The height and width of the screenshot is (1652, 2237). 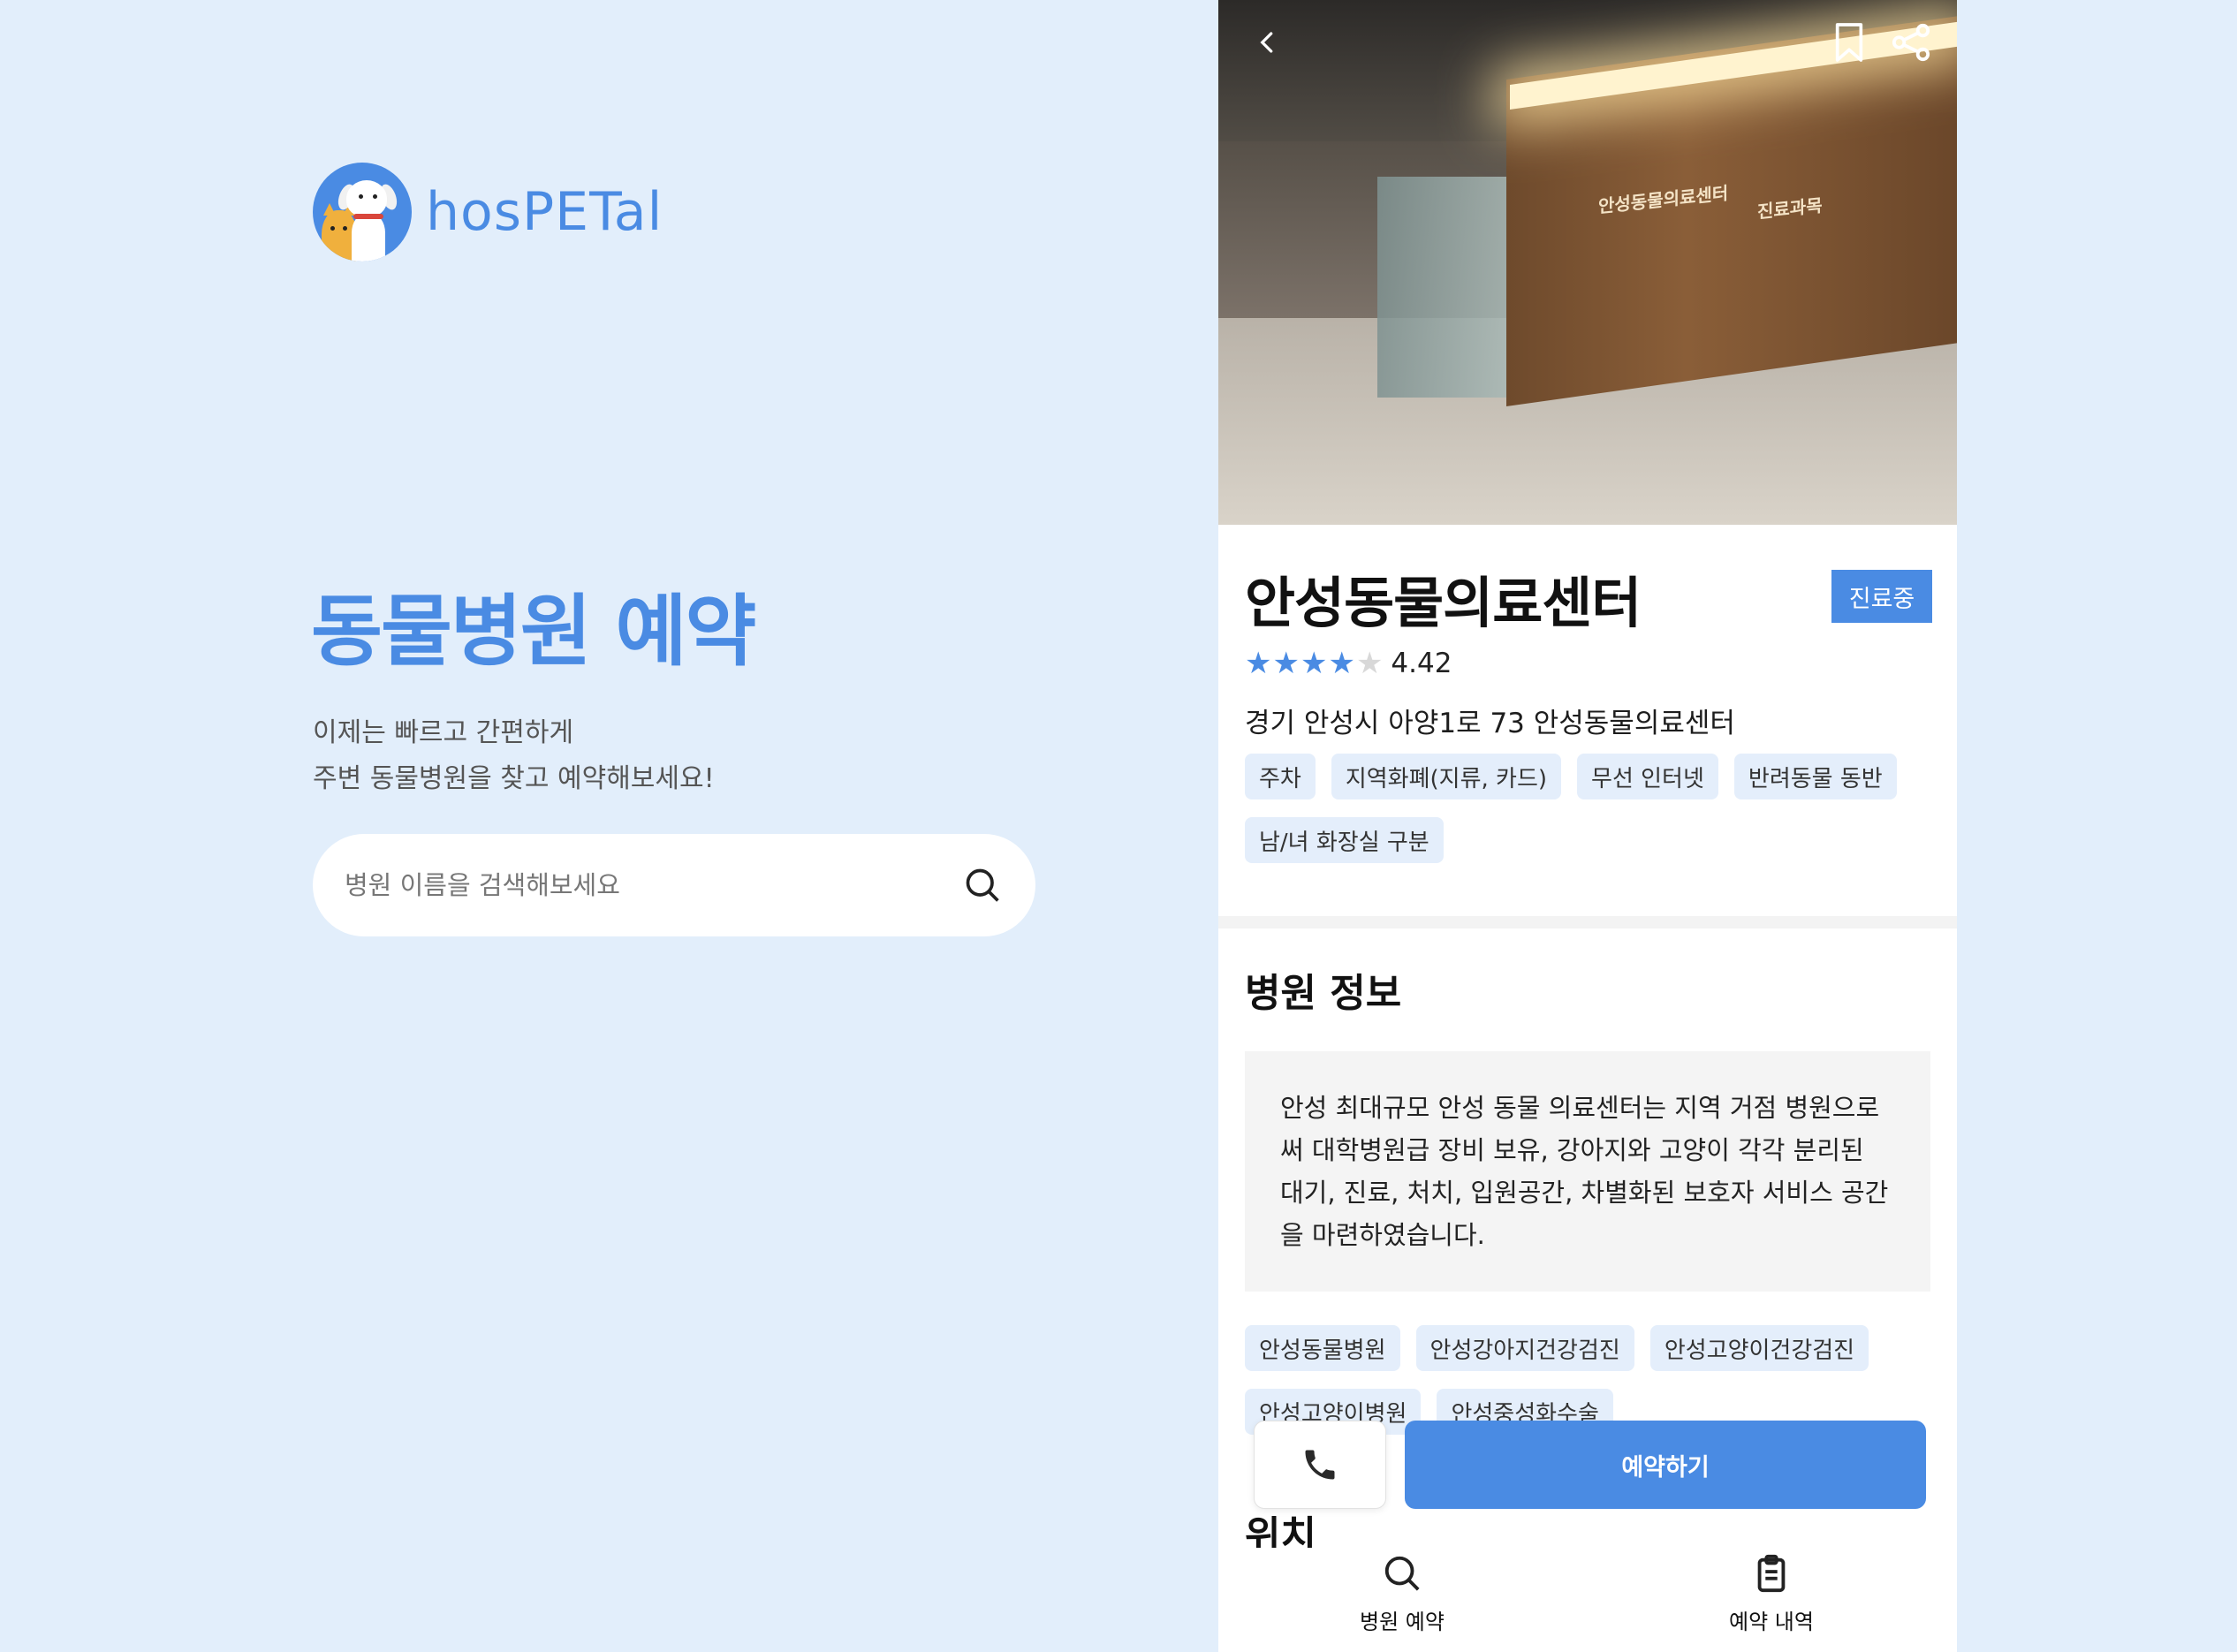 I want to click on share-button, so click(x=1911, y=42).